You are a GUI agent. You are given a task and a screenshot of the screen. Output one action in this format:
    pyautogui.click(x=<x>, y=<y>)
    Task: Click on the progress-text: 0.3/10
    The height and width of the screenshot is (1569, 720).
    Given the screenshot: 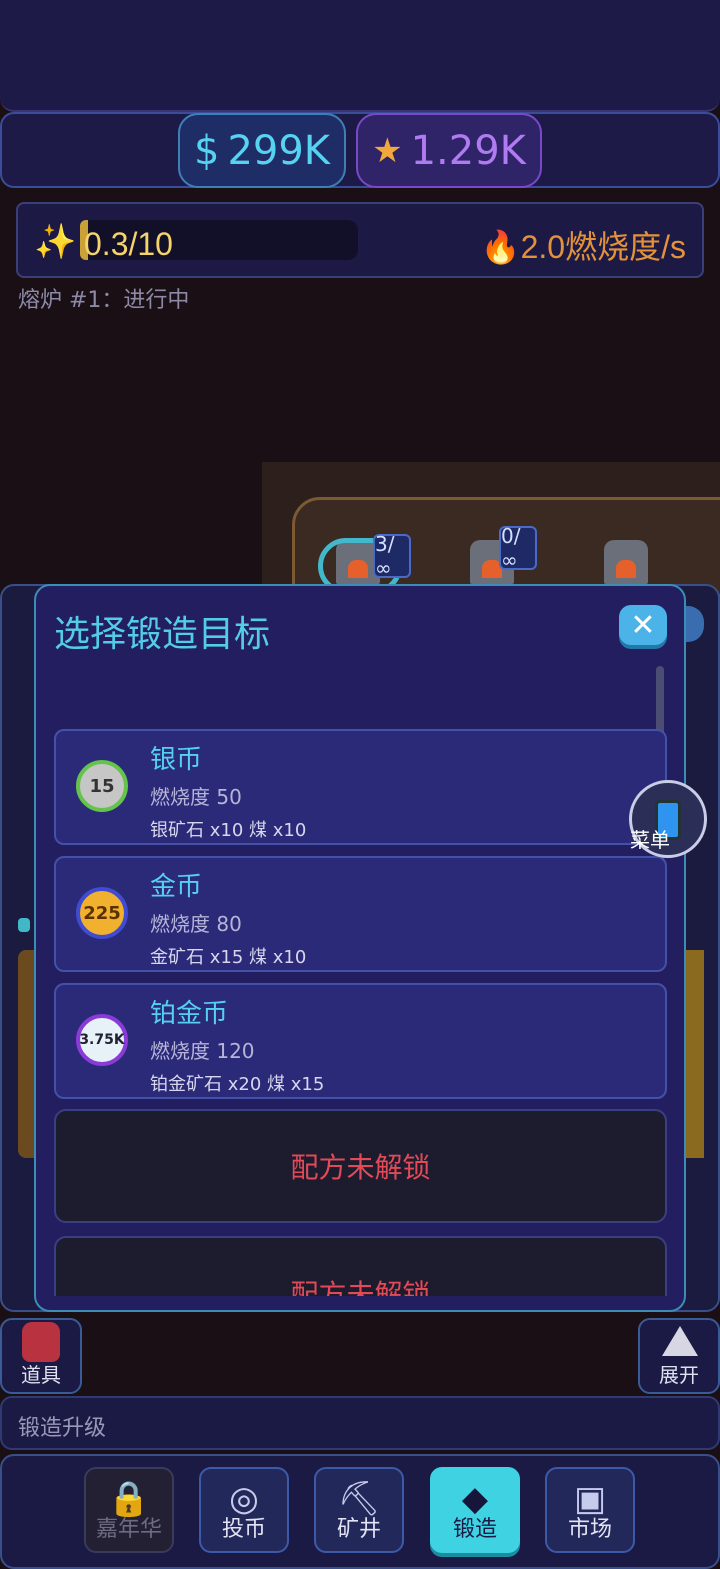 What is the action you would take?
    pyautogui.click(x=128, y=244)
    